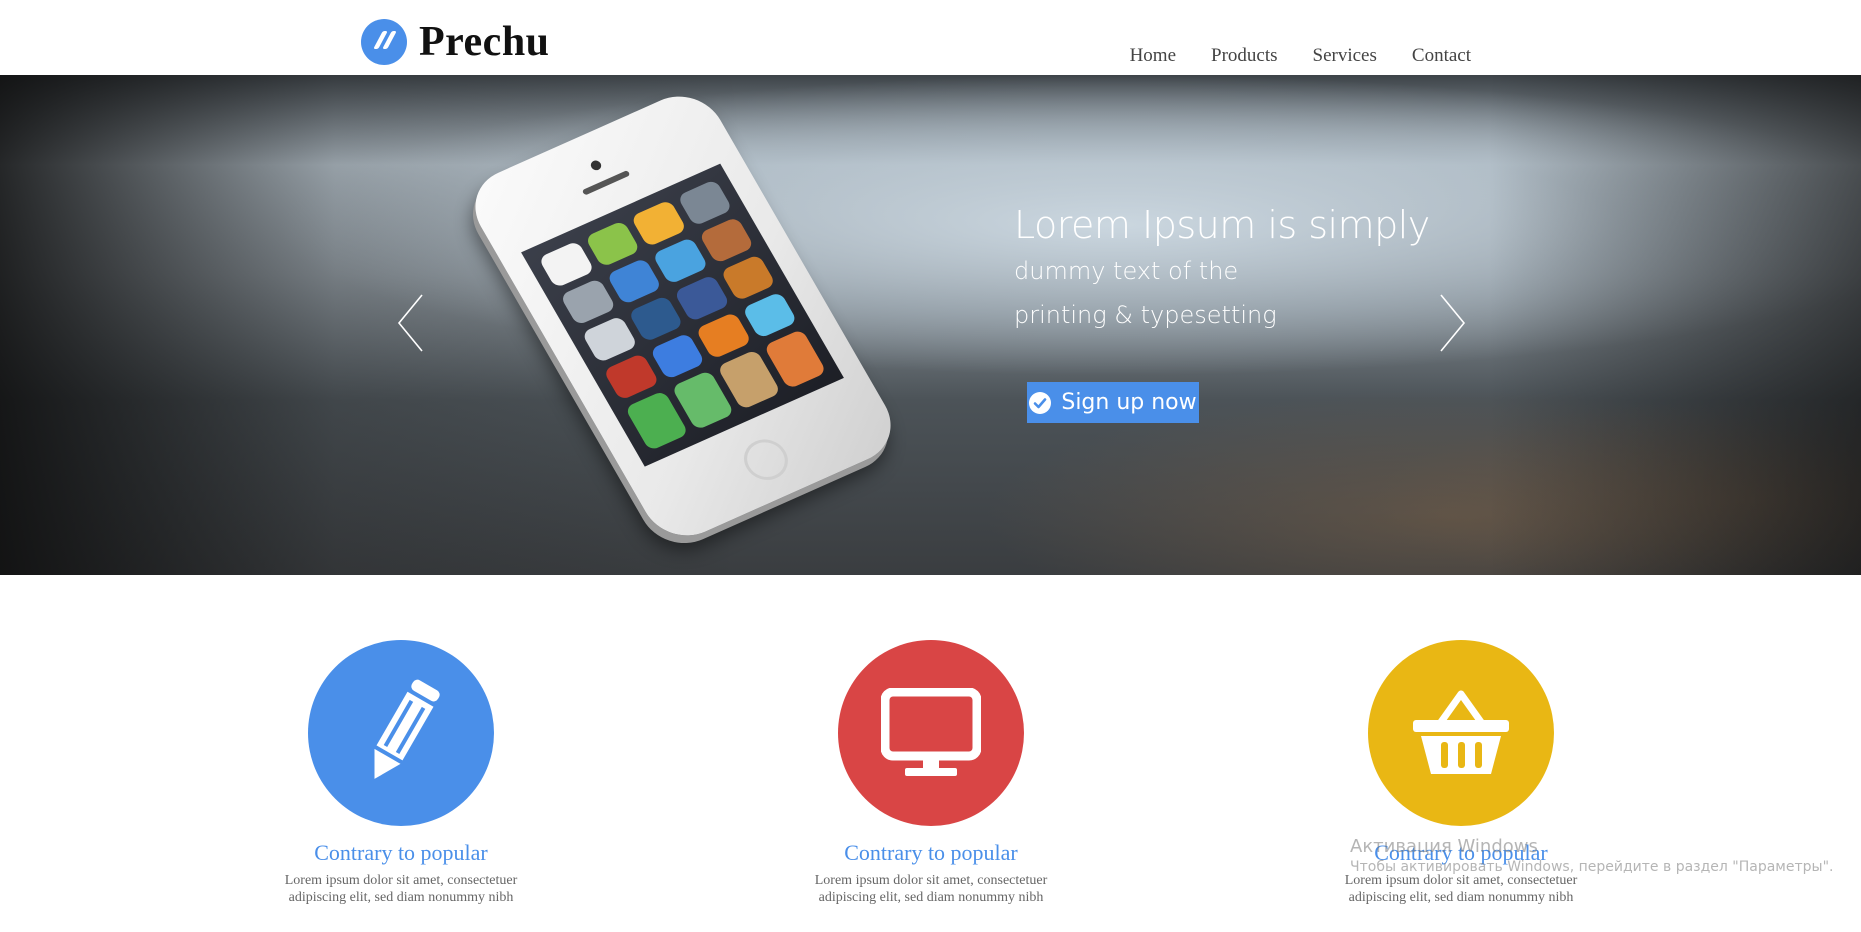 Image resolution: width=1861 pixels, height=932 pixels. I want to click on main-nav: Home Products Services Contact, so click(1283, 56).